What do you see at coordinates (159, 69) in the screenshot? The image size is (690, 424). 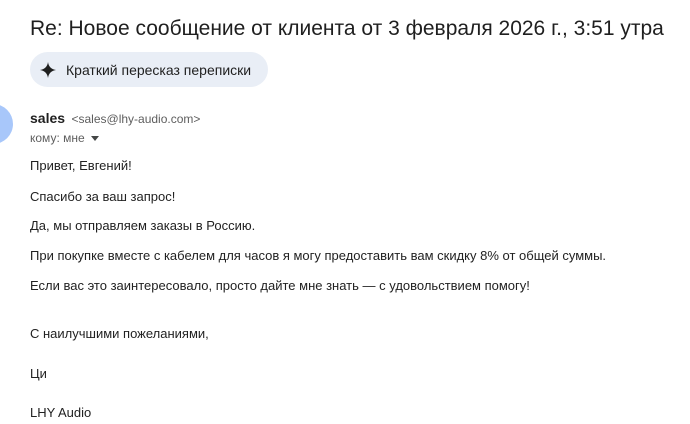 I see `summarize-thread-label: Краткий пересказ переписки` at bounding box center [159, 69].